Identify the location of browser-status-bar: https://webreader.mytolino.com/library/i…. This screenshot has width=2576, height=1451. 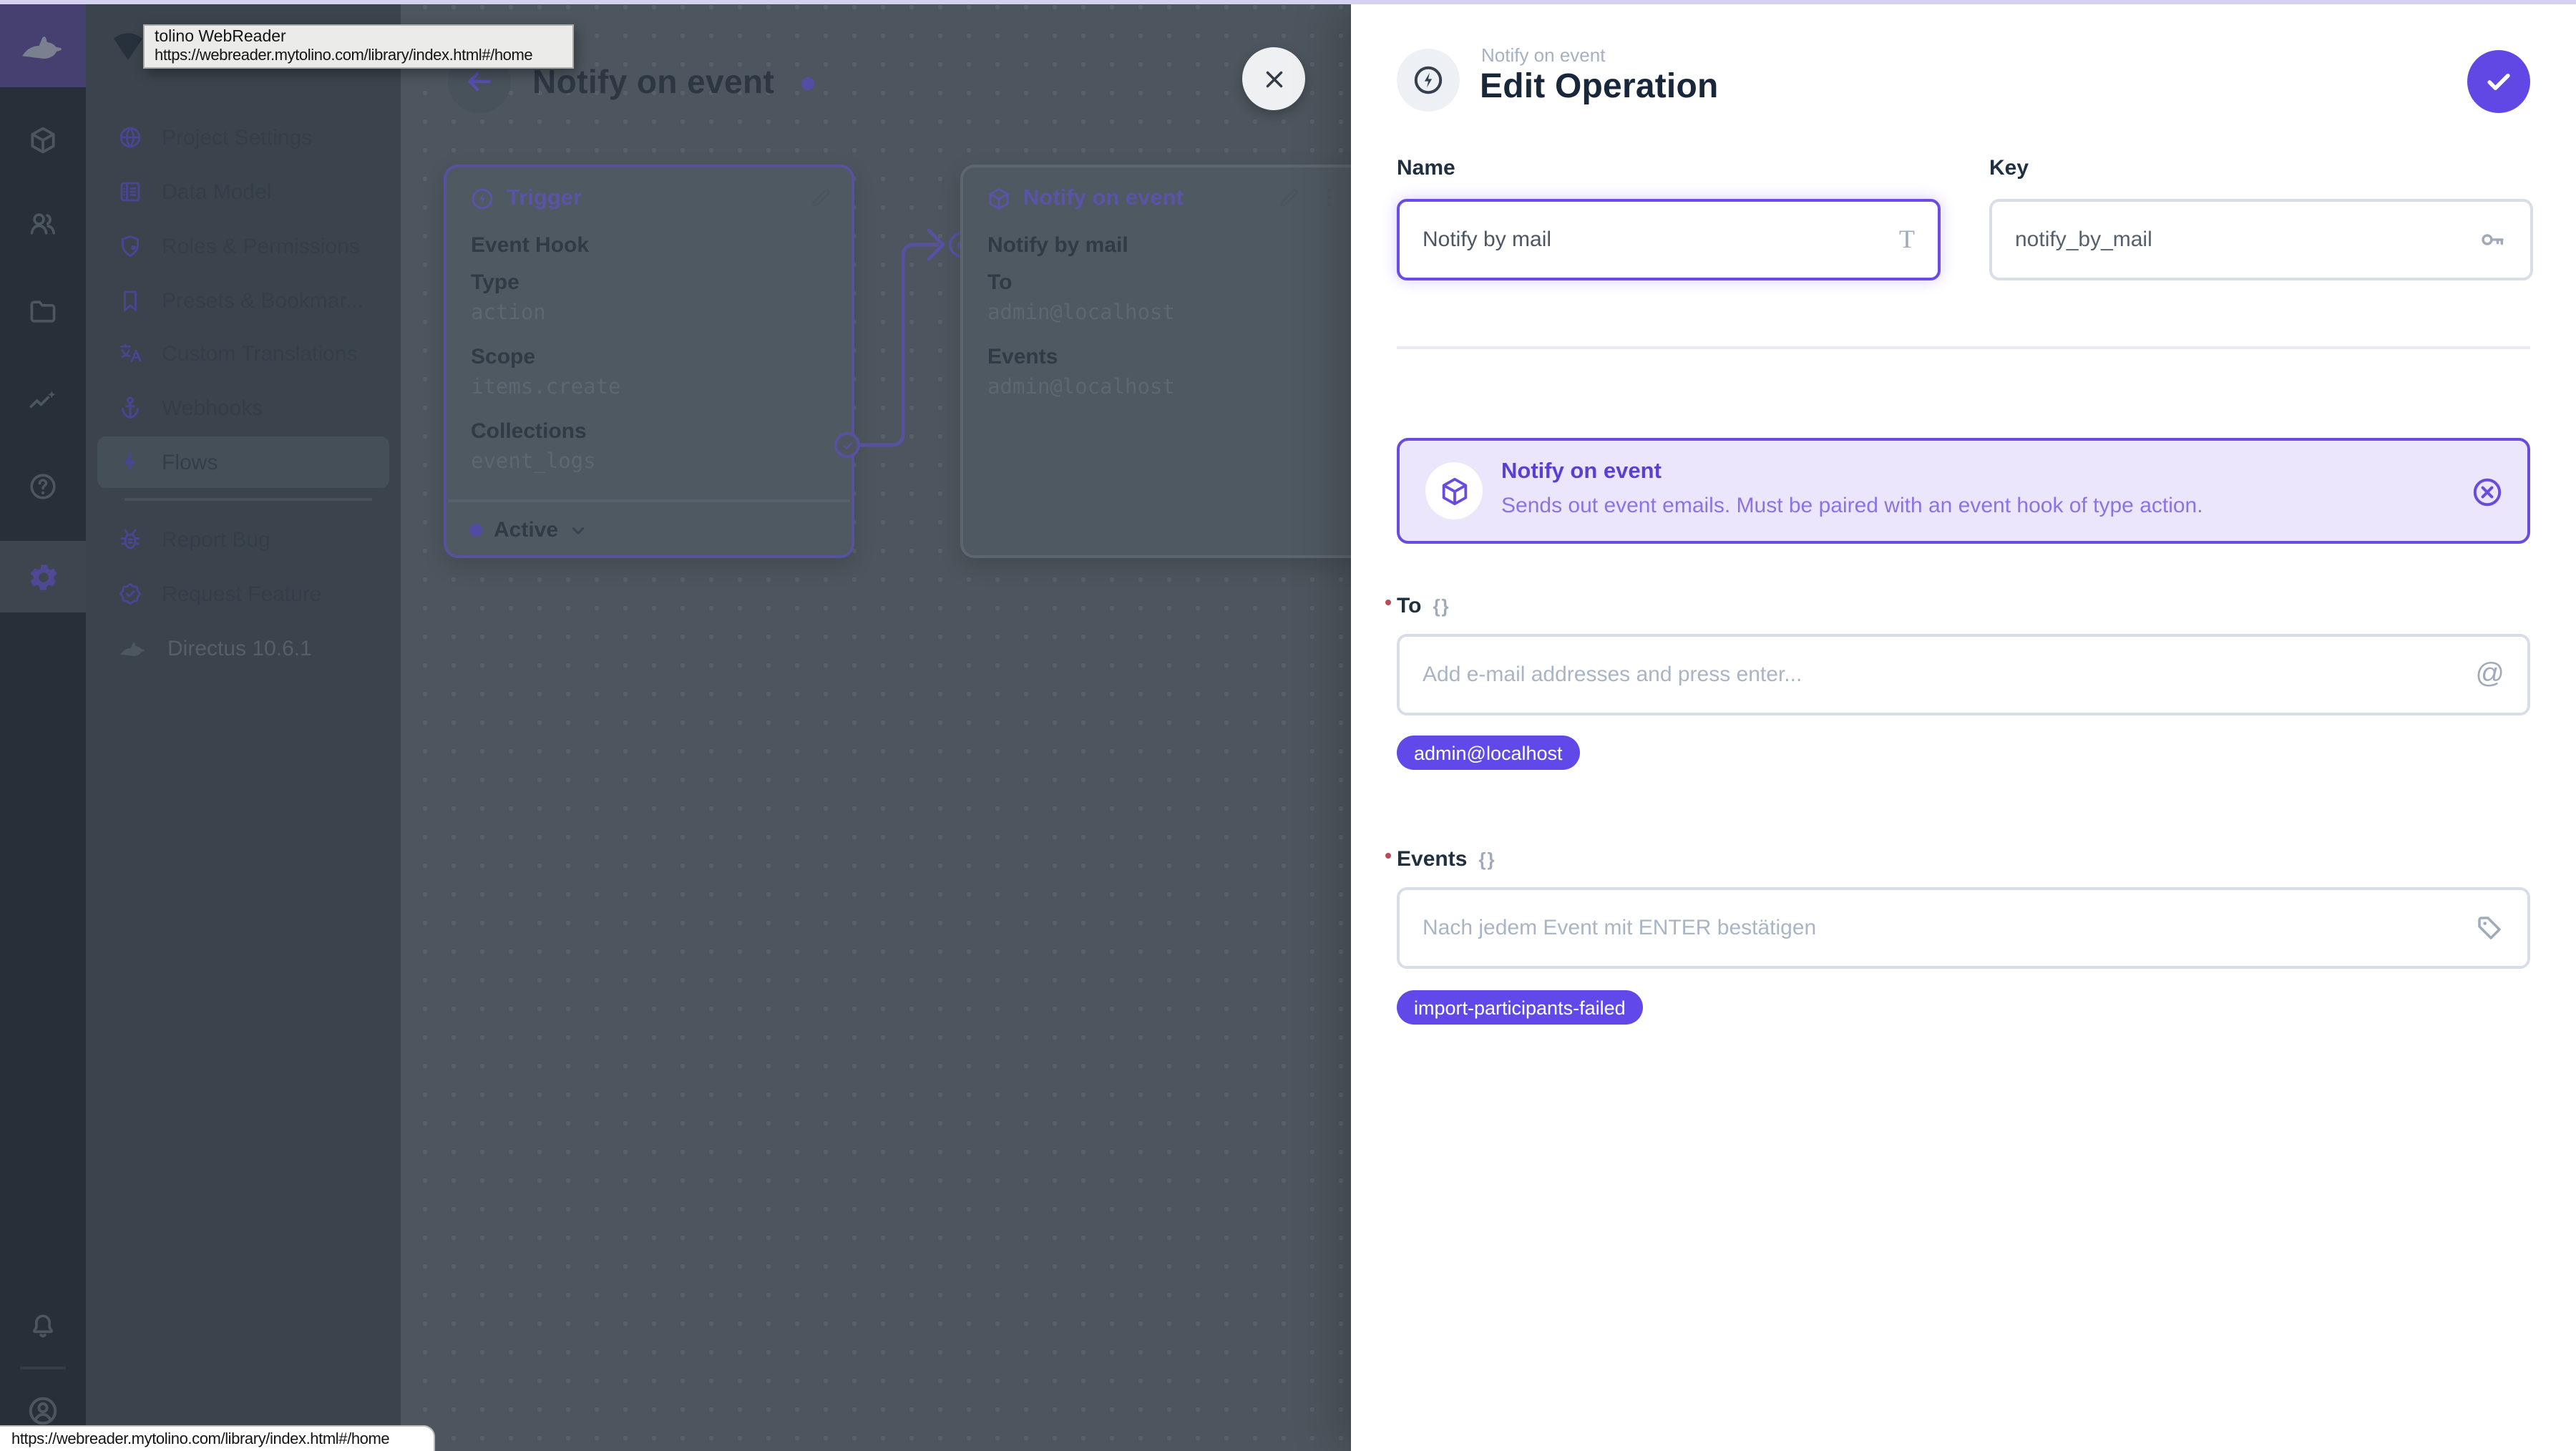
(217, 1438).